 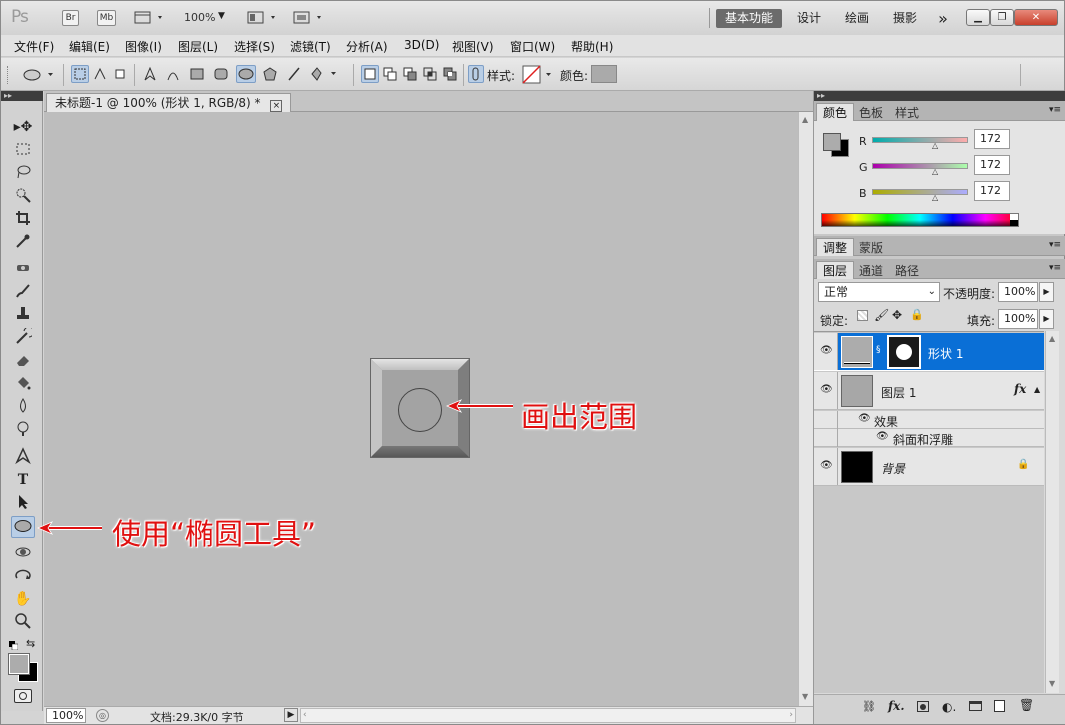 I want to click on freeform-pen-button, so click(x=173, y=74).